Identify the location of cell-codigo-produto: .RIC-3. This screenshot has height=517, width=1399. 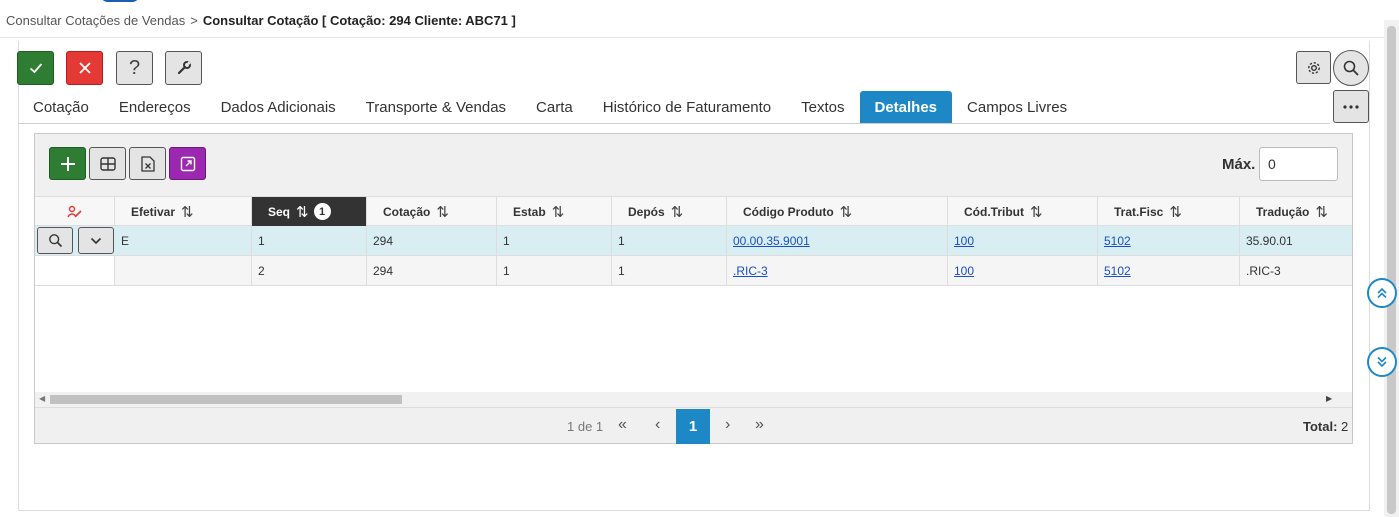
(837, 270).